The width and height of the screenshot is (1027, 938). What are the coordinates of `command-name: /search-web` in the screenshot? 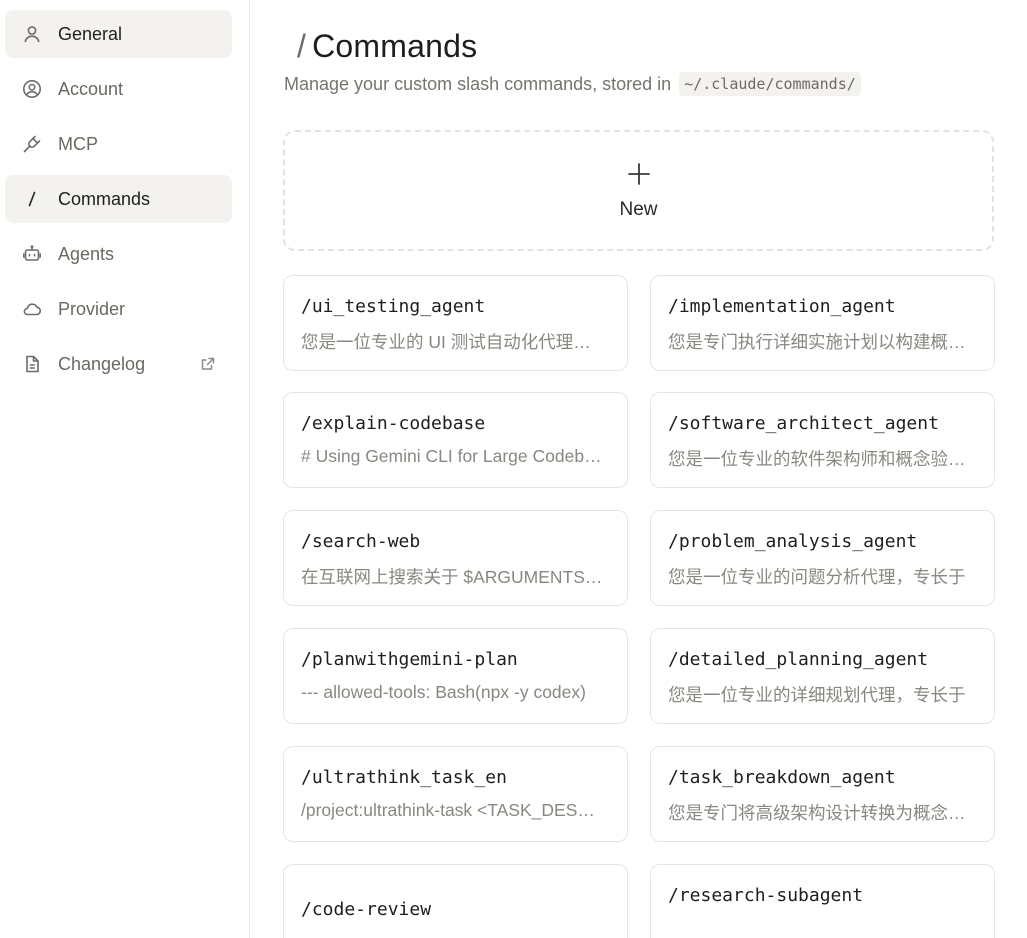 It's located at (361, 541).